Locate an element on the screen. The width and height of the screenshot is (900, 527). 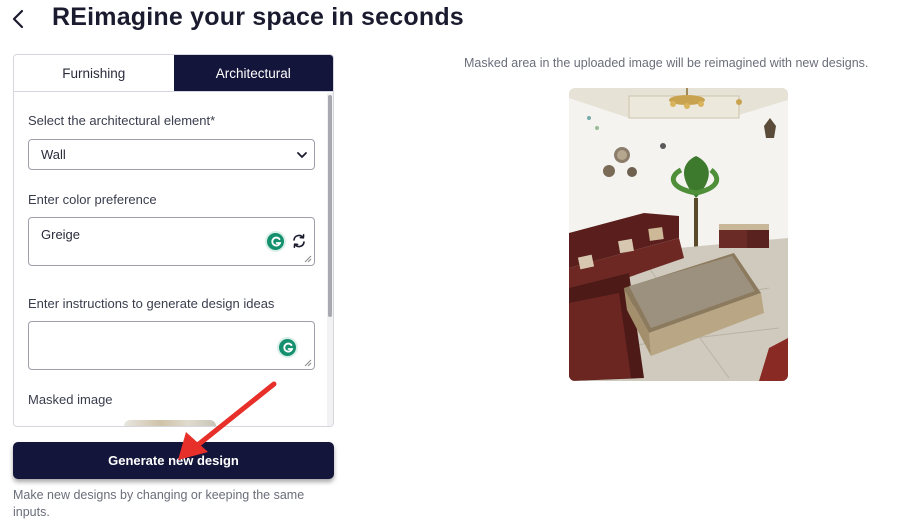
tab-bar: Furnishing Architectural is located at coordinates (173, 73).